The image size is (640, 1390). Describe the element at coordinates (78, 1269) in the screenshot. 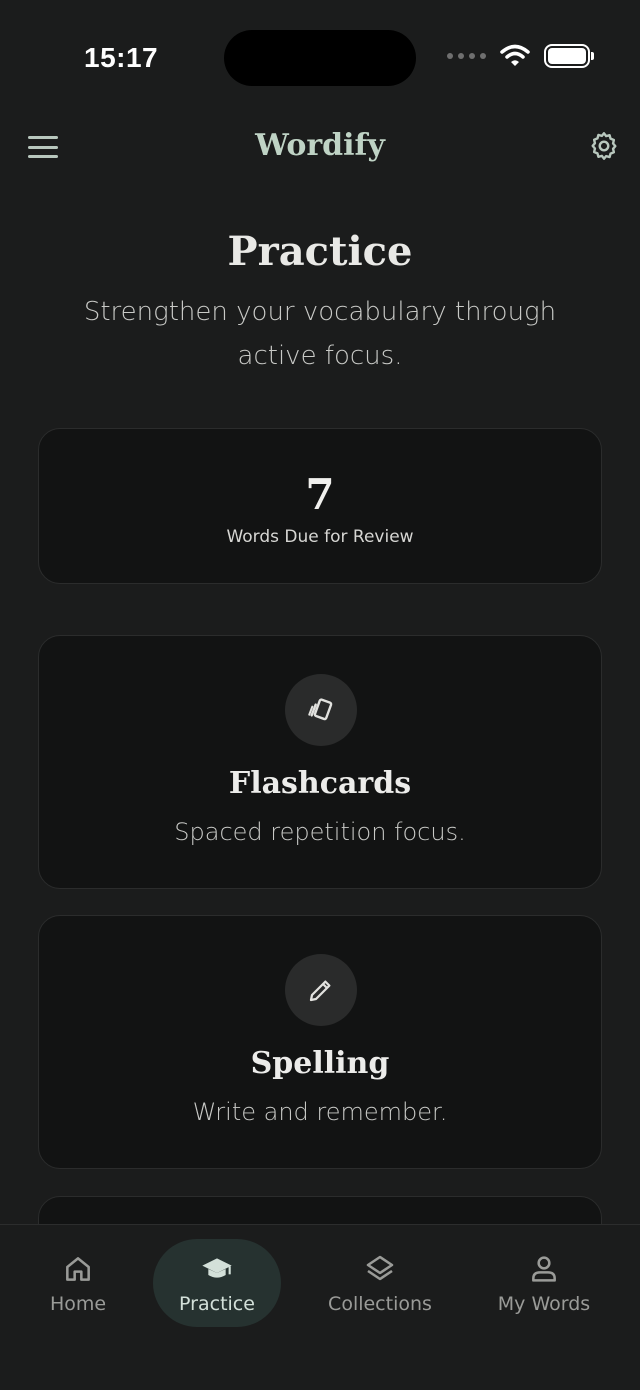

I see `home-icon` at that location.